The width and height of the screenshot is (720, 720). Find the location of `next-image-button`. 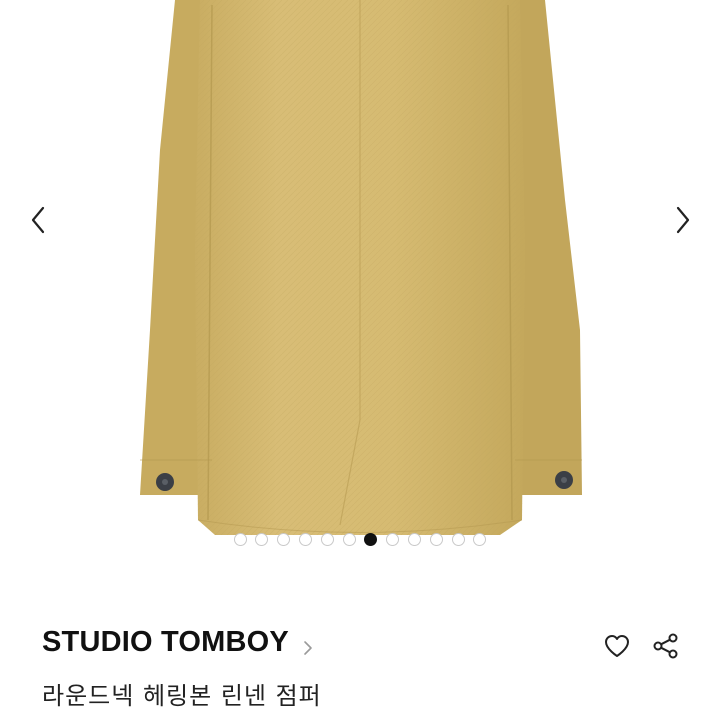

next-image-button is located at coordinates (683, 220).